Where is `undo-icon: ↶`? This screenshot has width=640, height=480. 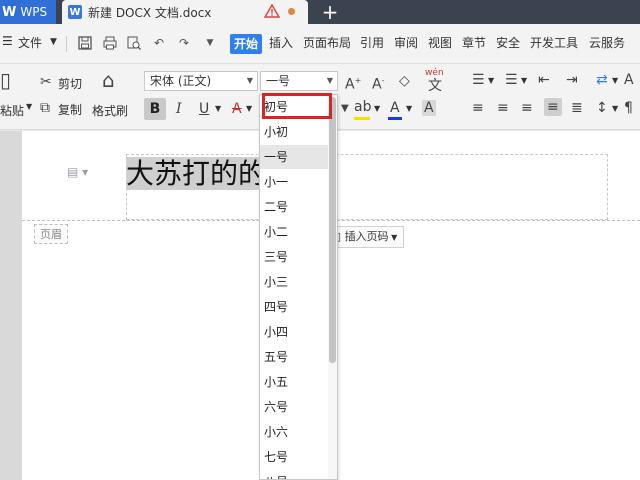 undo-icon: ↶ is located at coordinates (159, 43).